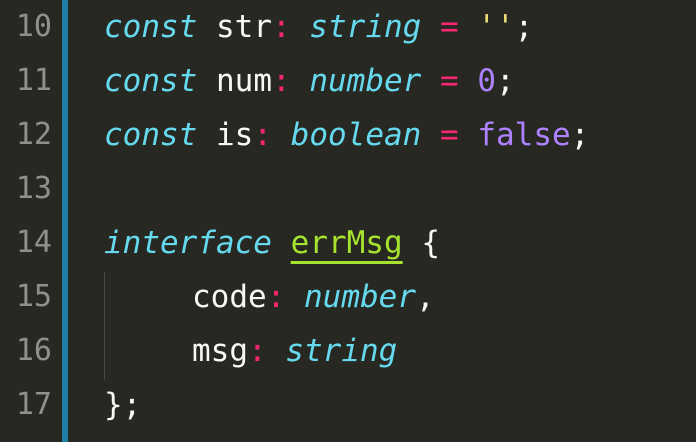  Describe the element at coordinates (65, 221) in the screenshot. I see `gutter-accent-bar` at that location.